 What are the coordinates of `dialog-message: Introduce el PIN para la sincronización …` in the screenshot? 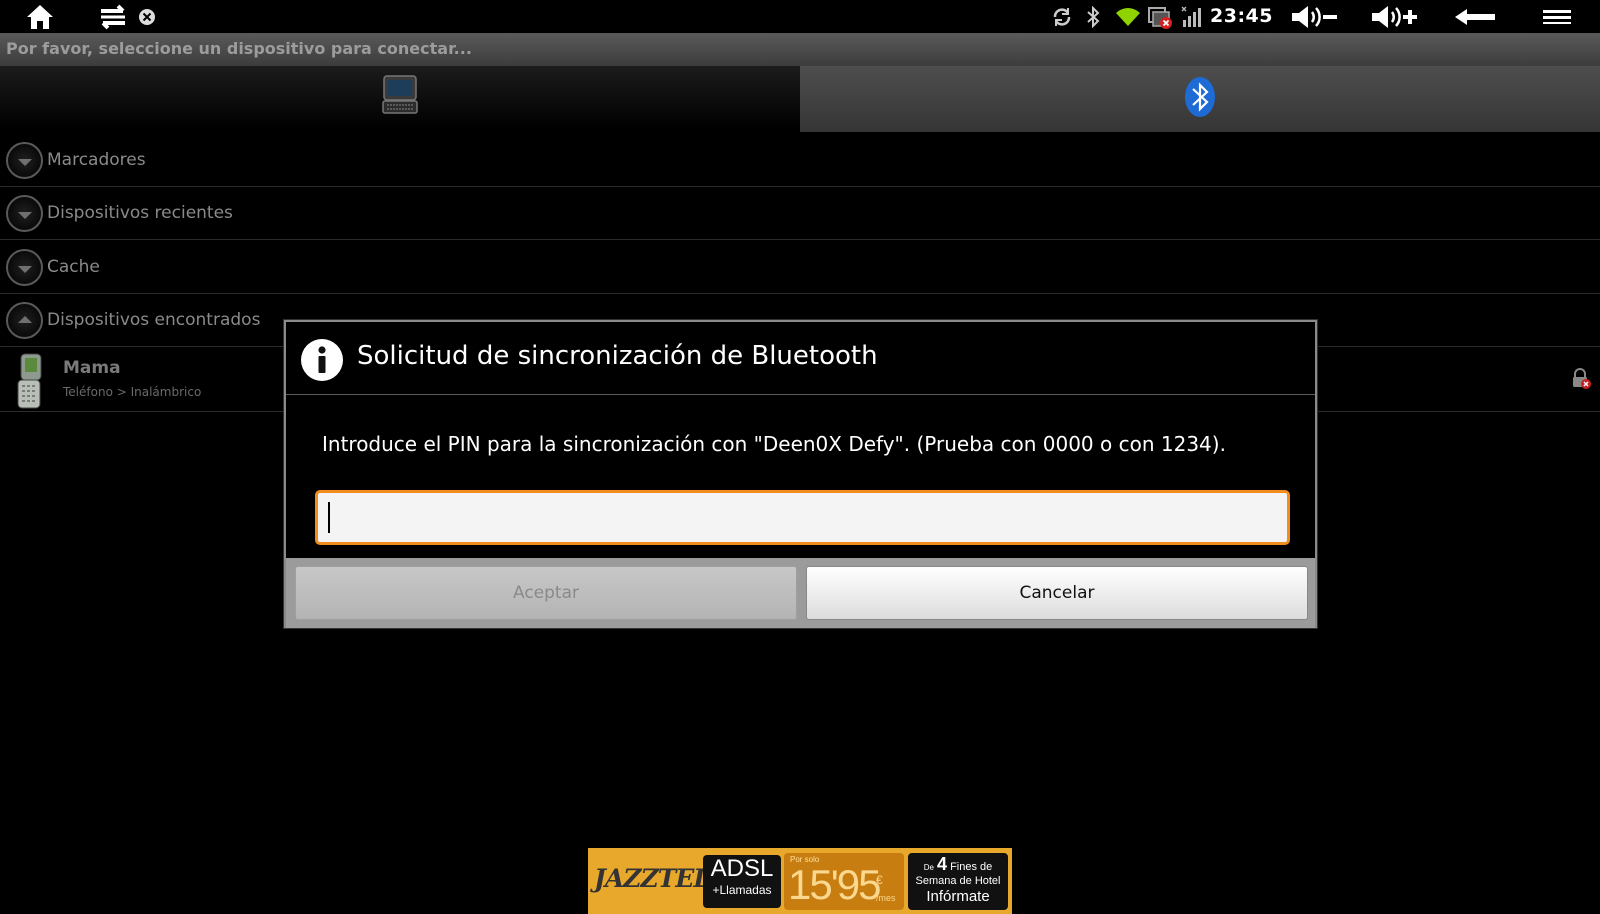 It's located at (774, 444).